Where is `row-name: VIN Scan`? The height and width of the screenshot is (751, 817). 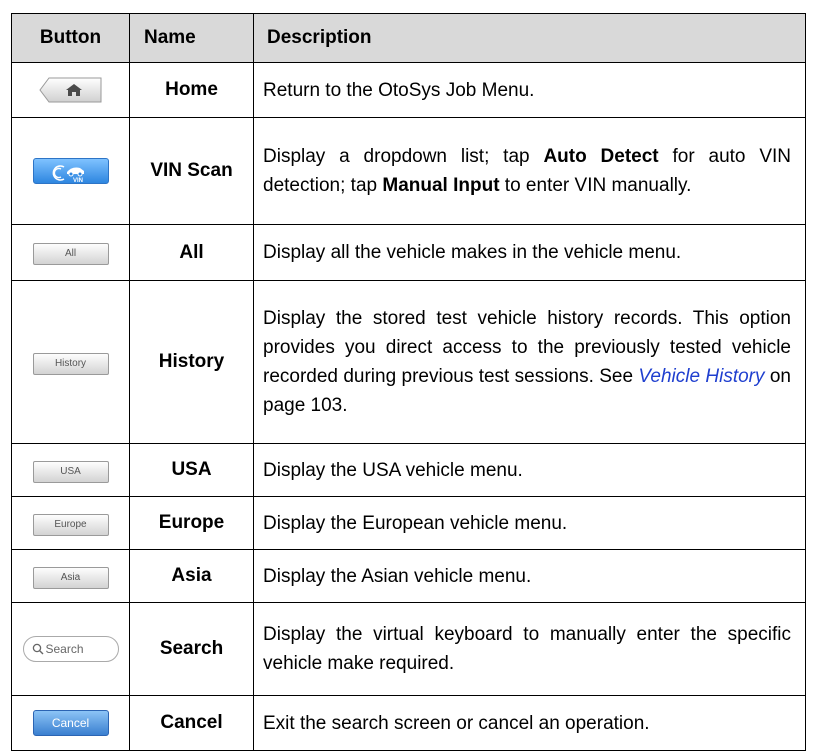 row-name: VIN Scan is located at coordinates (191, 171).